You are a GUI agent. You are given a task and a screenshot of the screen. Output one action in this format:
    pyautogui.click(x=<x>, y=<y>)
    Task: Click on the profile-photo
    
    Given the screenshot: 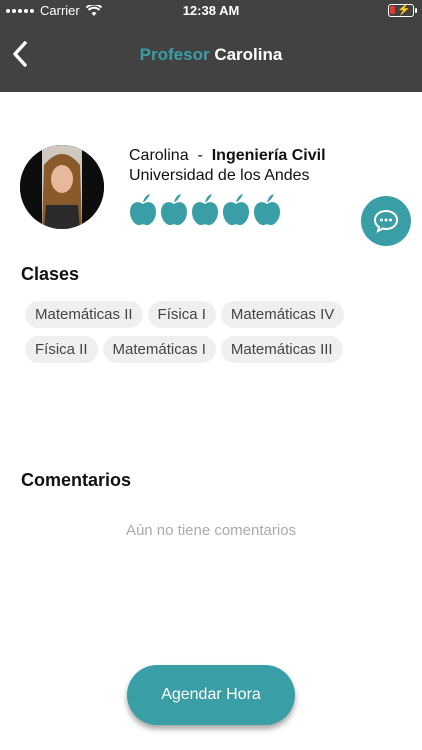 What is the action you would take?
    pyautogui.click(x=62, y=187)
    